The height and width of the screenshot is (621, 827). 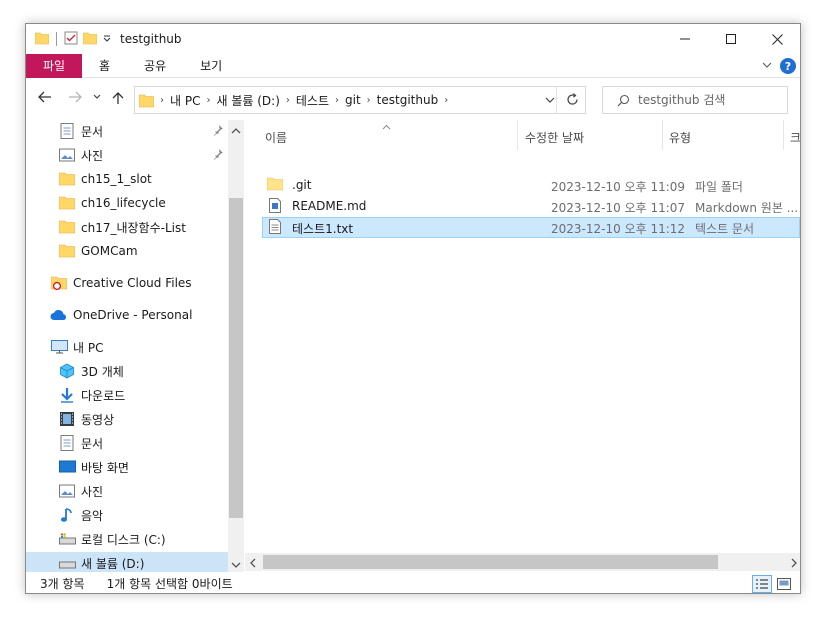 I want to click on nav-item-music: 음악, so click(x=151, y=515).